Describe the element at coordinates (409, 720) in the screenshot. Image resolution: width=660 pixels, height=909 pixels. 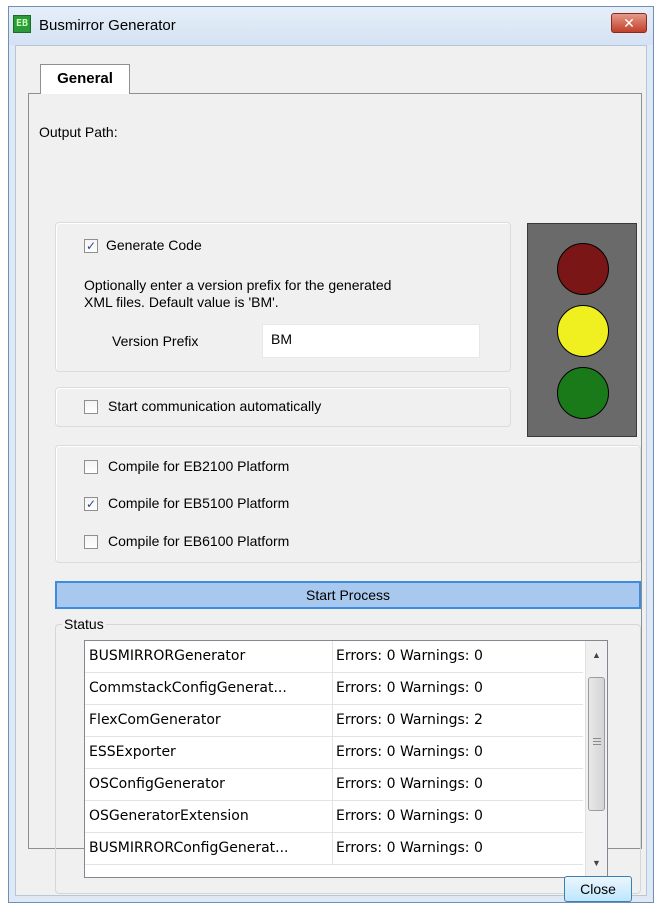
I see `status-result: Errors: 0 Warnings: 2` at that location.